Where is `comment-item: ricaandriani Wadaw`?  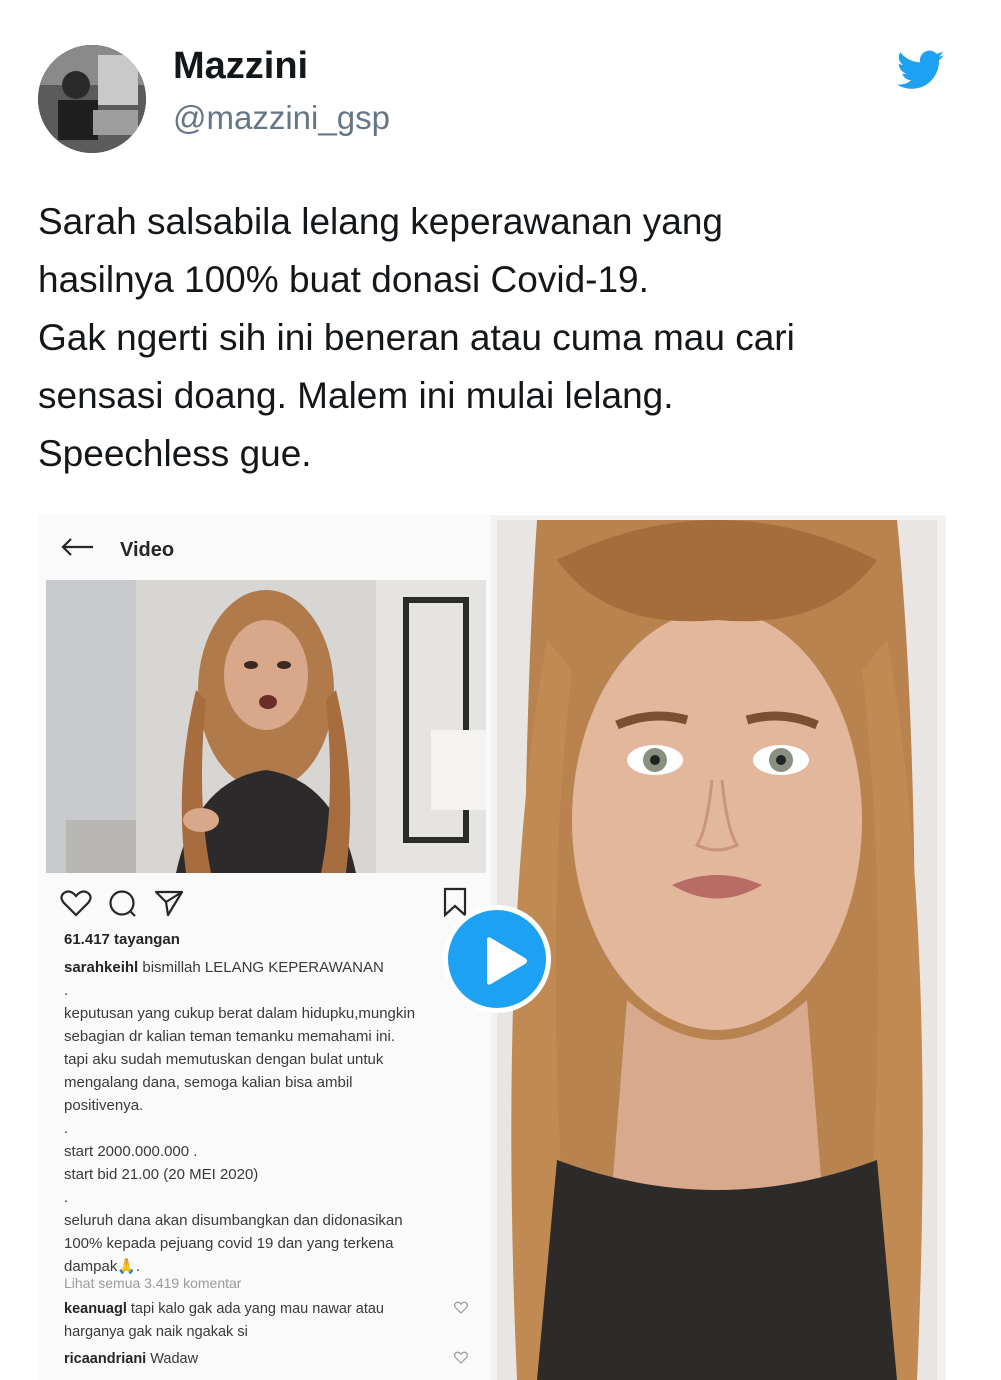 comment-item: ricaandriani Wadaw is located at coordinates (264, 1359).